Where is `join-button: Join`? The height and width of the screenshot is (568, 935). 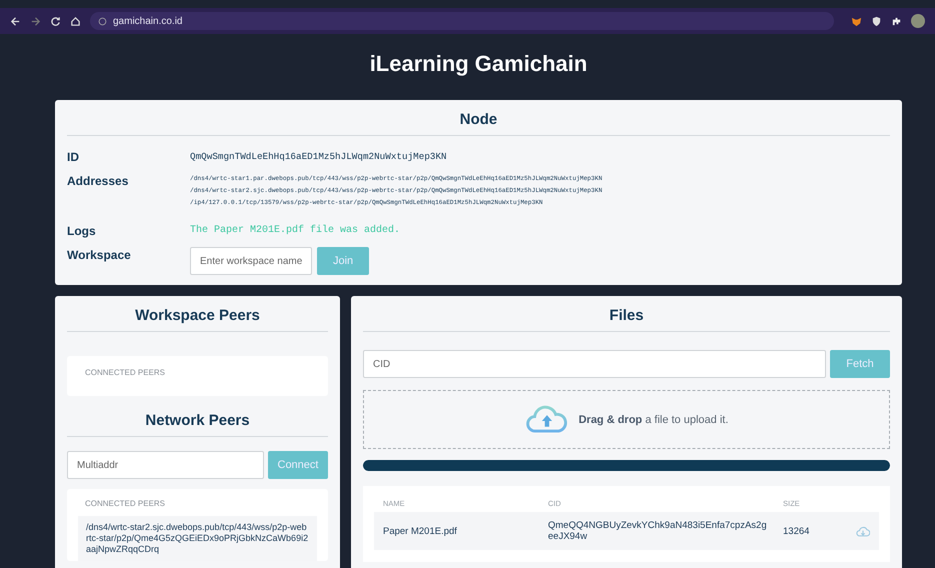 join-button: Join is located at coordinates (343, 261).